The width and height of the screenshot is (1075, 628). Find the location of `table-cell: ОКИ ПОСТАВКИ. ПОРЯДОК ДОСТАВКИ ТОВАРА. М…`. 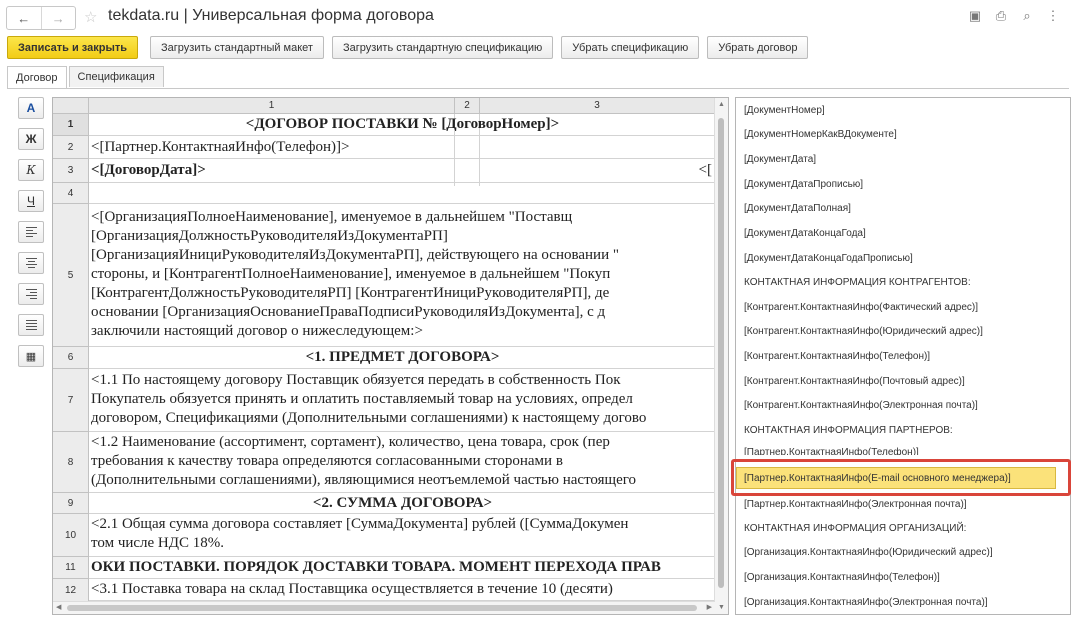

table-cell: ОКИ ПОСТАВКИ. ПОРЯДОК ДОСТАВКИ ТОВАРА. М… is located at coordinates (401, 568).